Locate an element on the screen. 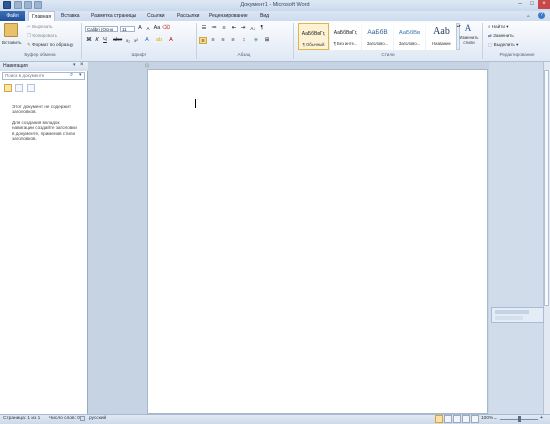 The width and height of the screenshot is (550, 424). change-styles-icon: A is located at coordinates (468, 28).